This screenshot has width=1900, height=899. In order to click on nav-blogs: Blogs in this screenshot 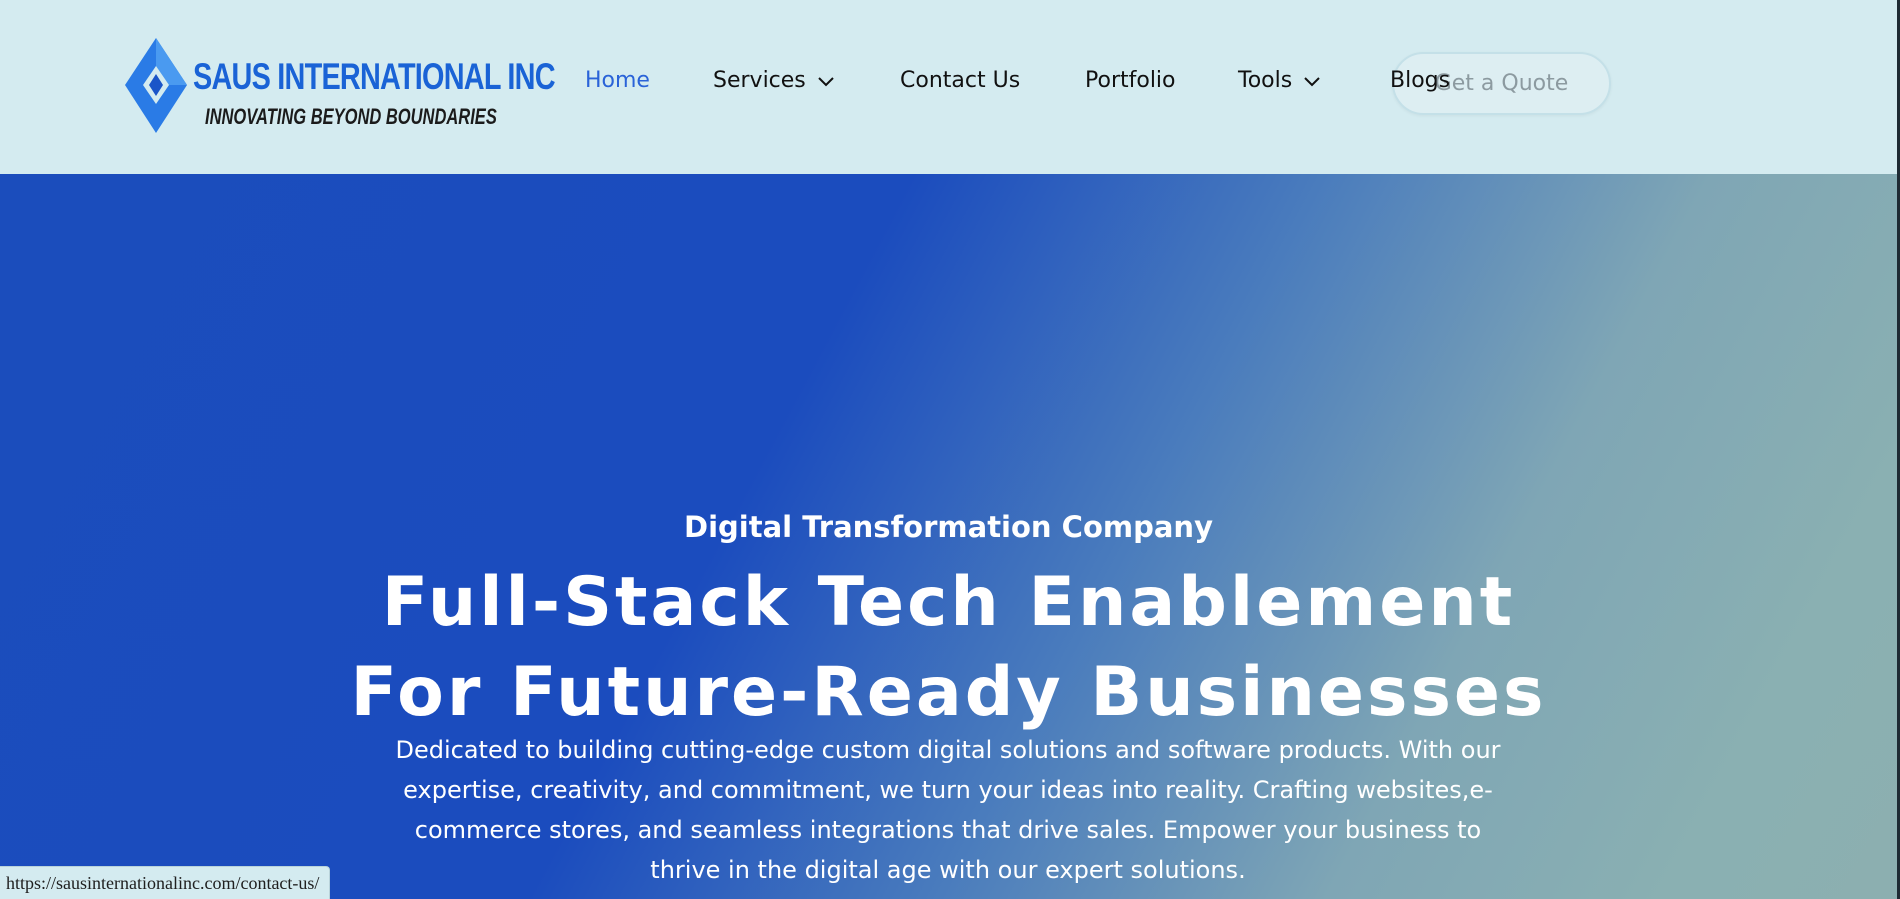, I will do `click(1420, 80)`.